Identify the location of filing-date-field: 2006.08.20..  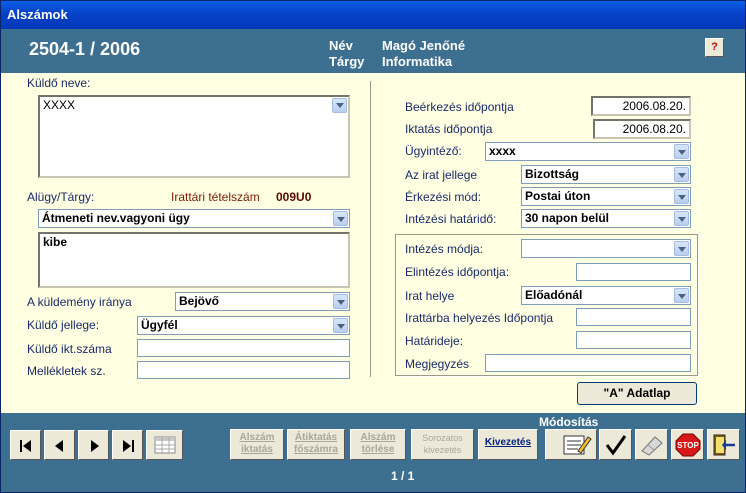
(642, 129).